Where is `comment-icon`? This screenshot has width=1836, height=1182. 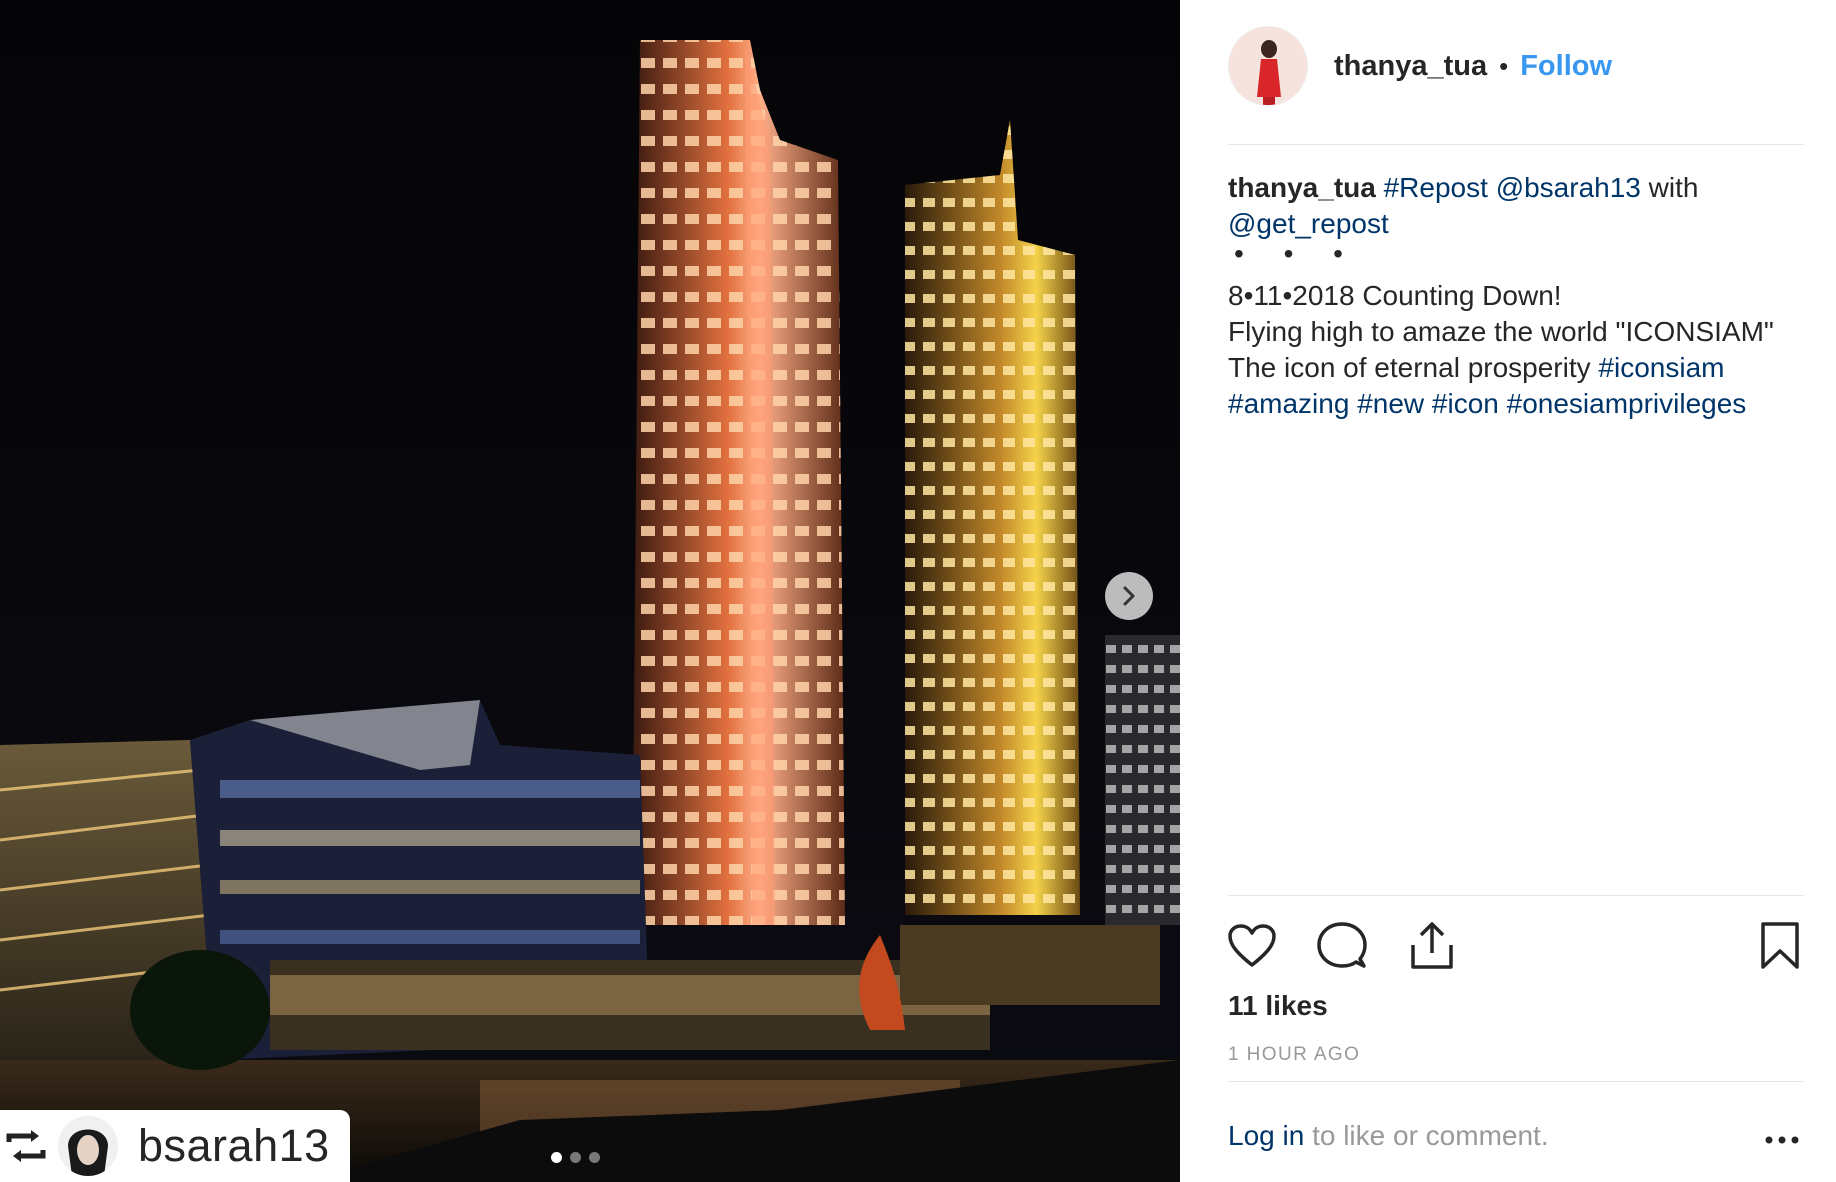 comment-icon is located at coordinates (1342, 945).